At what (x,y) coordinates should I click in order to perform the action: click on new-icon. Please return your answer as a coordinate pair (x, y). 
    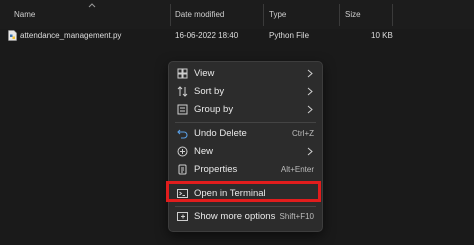
    Looking at the image, I should click on (182, 151).